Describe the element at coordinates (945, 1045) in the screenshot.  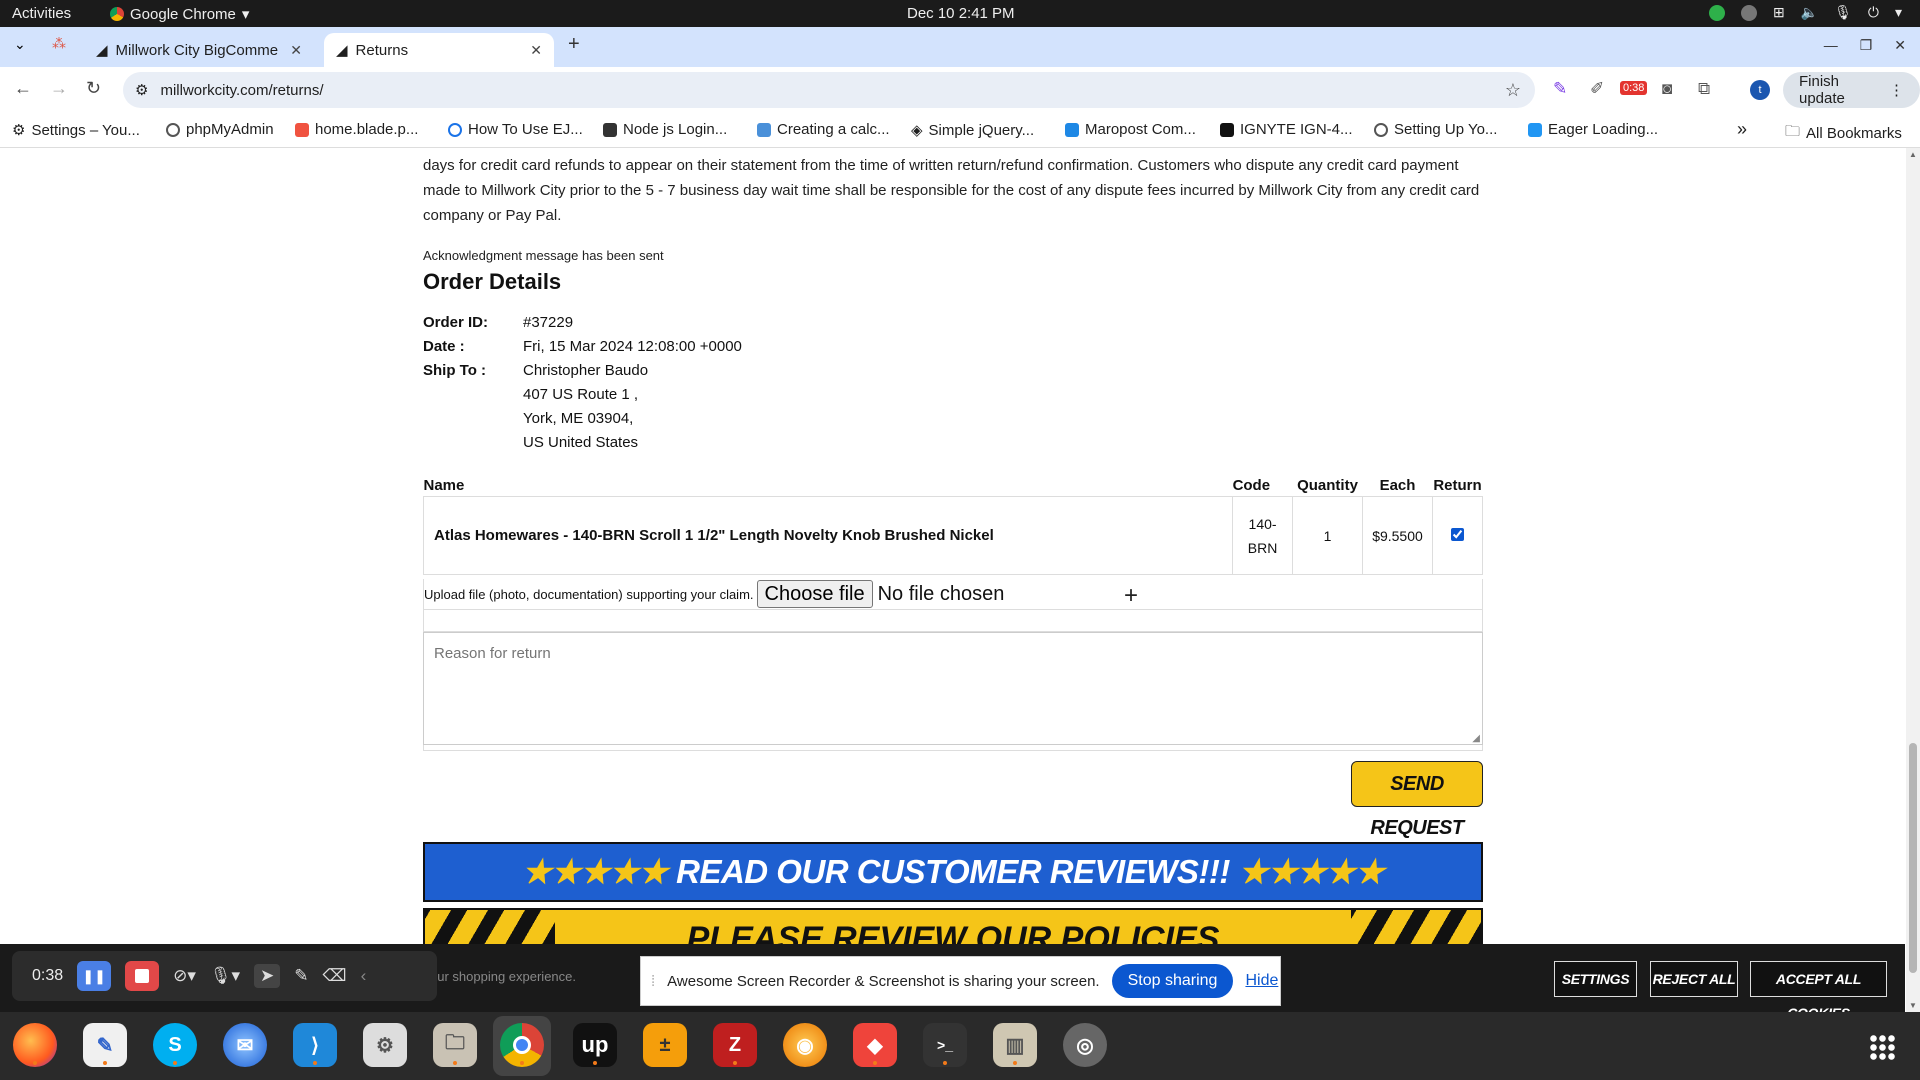
I see `terminal-icon: >_` at that location.